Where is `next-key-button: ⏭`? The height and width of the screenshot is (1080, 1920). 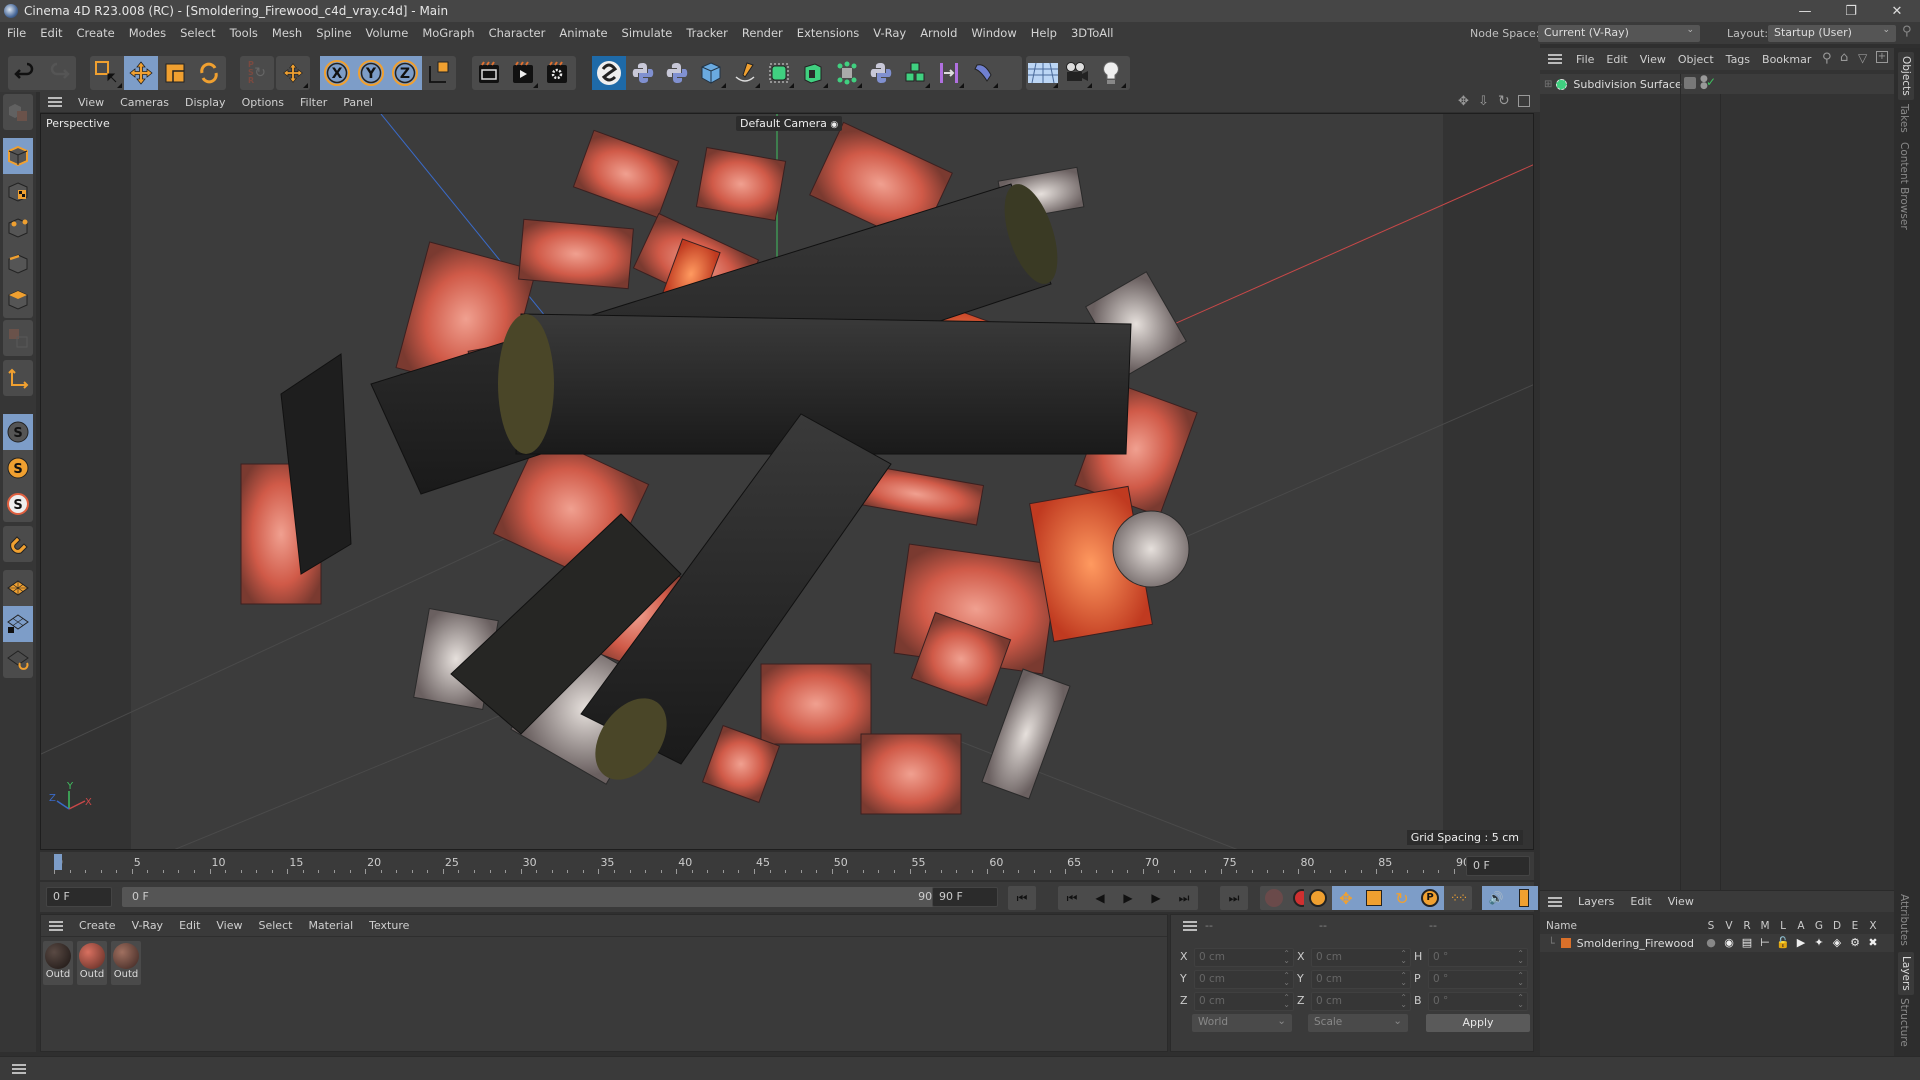
next-key-button: ⏭ is located at coordinates (1184, 898).